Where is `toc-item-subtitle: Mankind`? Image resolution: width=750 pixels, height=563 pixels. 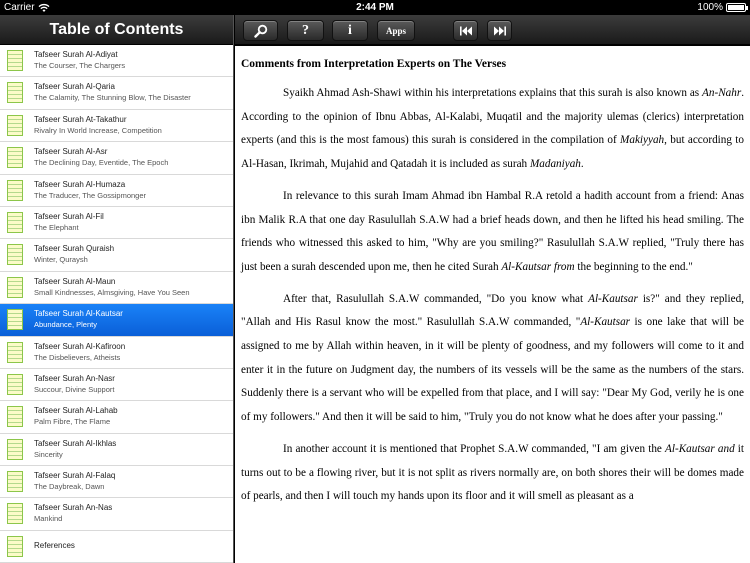 toc-item-subtitle: Mankind is located at coordinates (48, 519).